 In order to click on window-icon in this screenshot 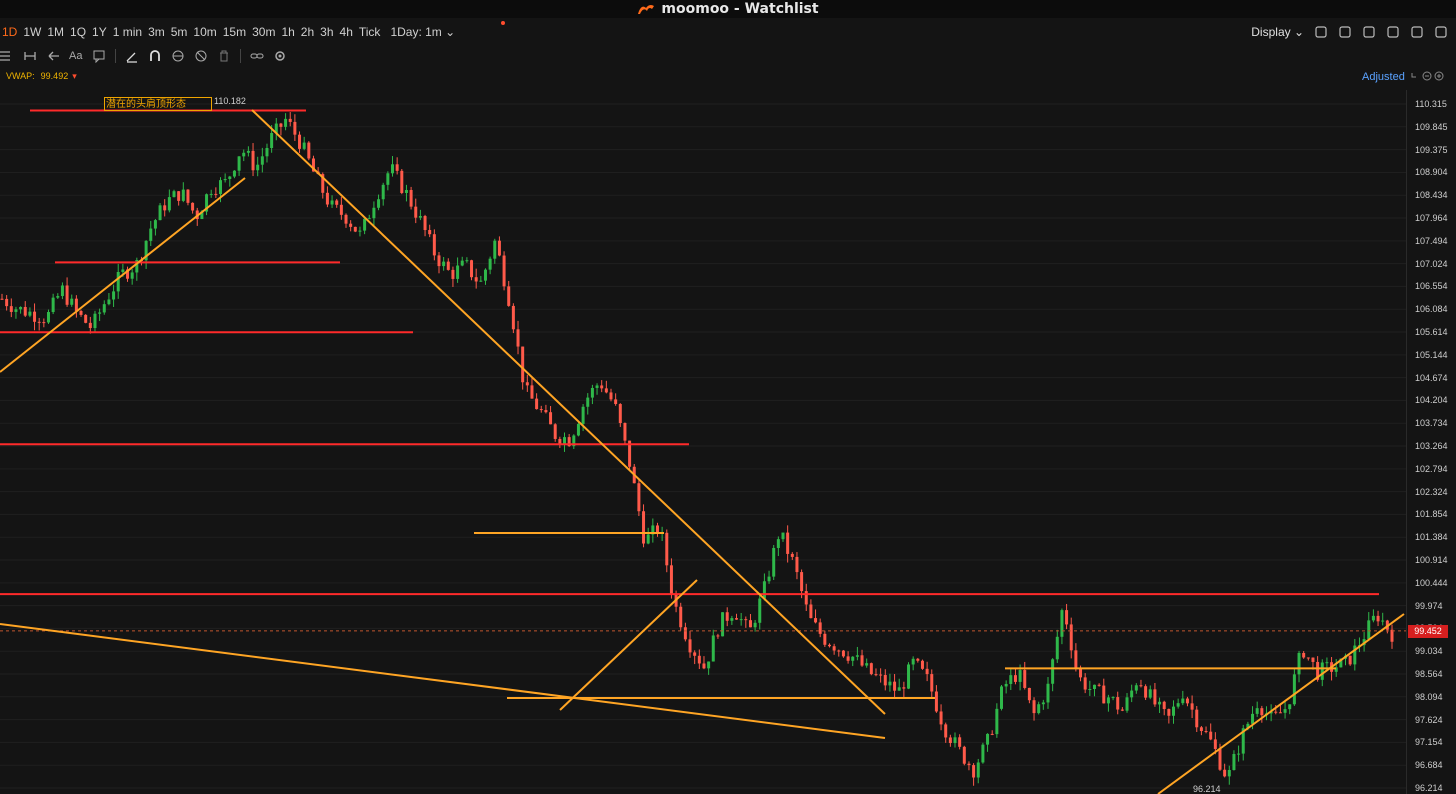, I will do `click(1441, 32)`.